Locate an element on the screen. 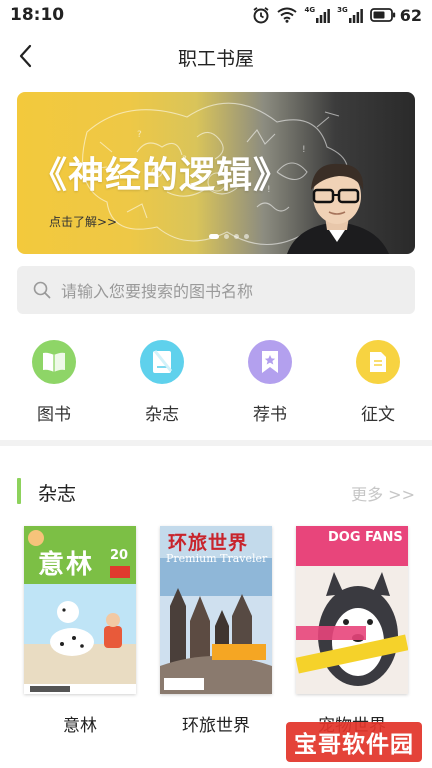 Image resolution: width=432 pixels, height=768 pixels. banner-person-illustration is located at coordinates (338, 208).